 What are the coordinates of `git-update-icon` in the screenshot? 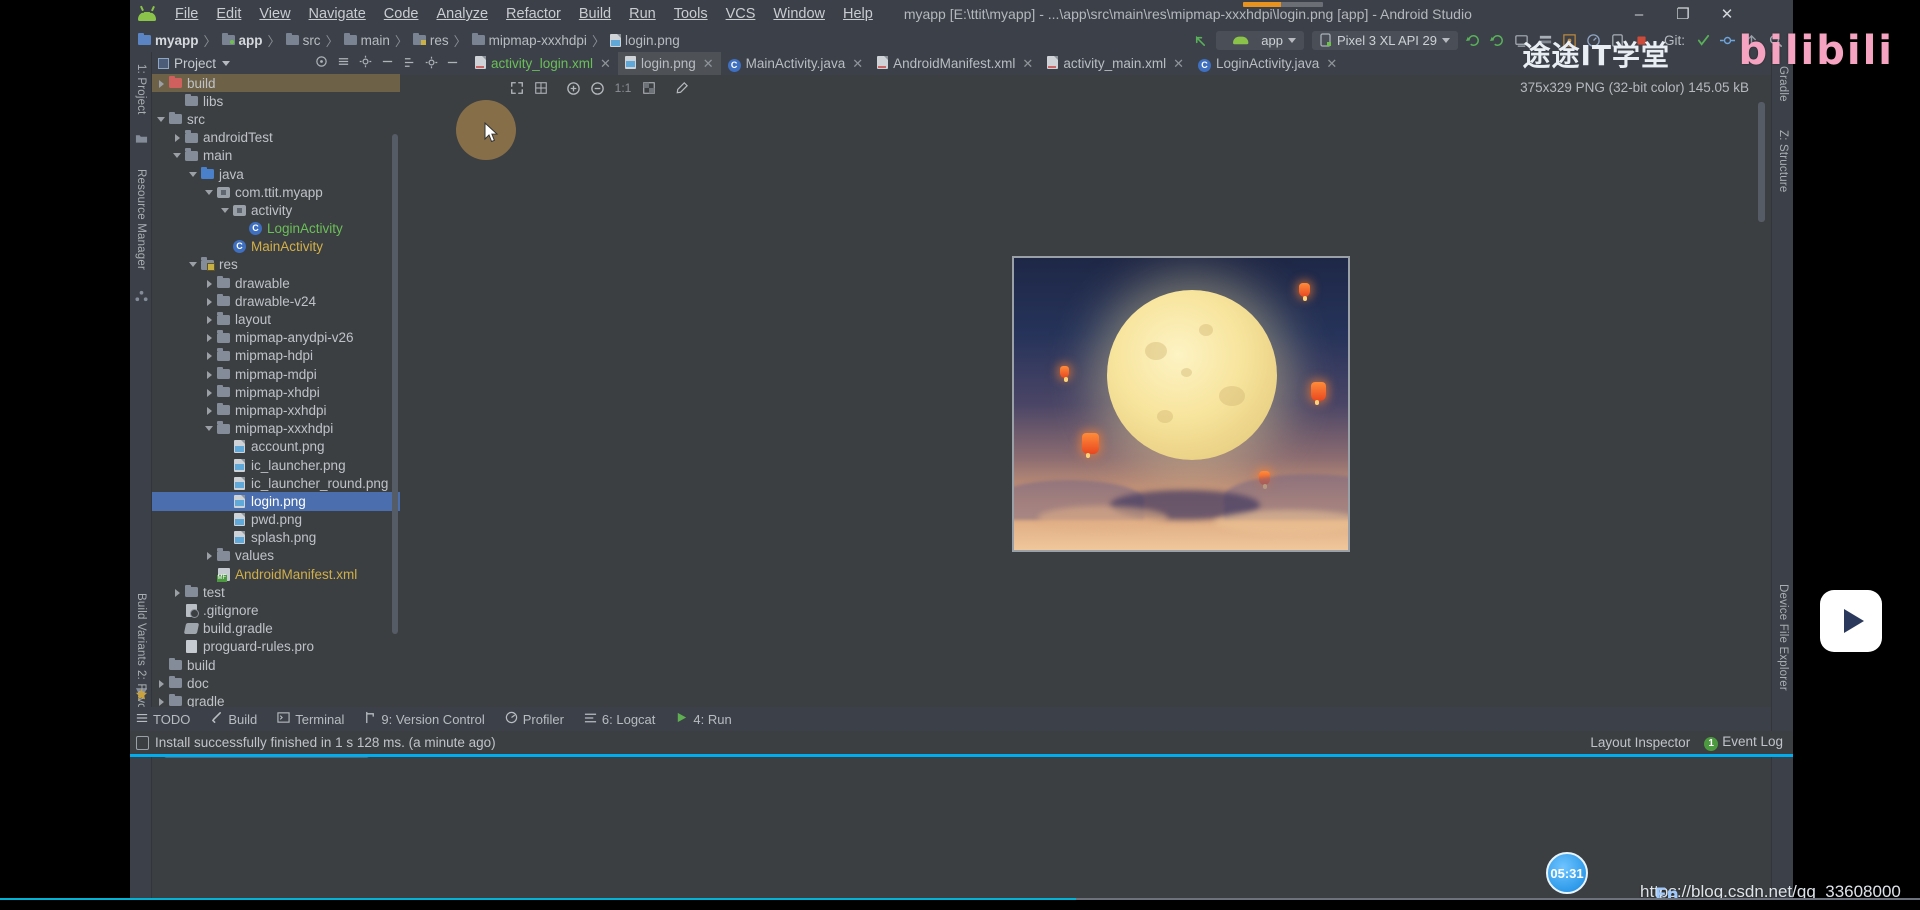 It's located at (1703, 40).